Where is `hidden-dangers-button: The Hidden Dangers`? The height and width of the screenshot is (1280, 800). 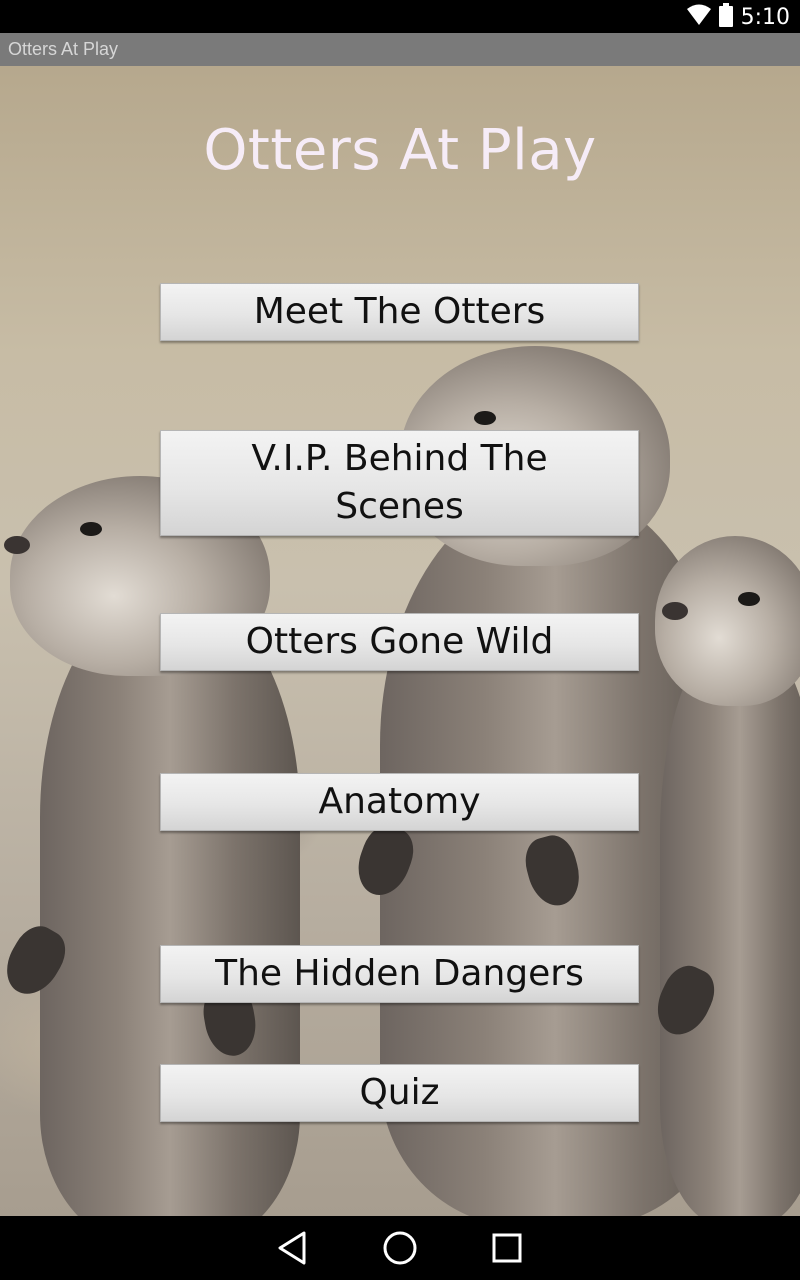 hidden-dangers-button: The Hidden Dangers is located at coordinates (399, 974).